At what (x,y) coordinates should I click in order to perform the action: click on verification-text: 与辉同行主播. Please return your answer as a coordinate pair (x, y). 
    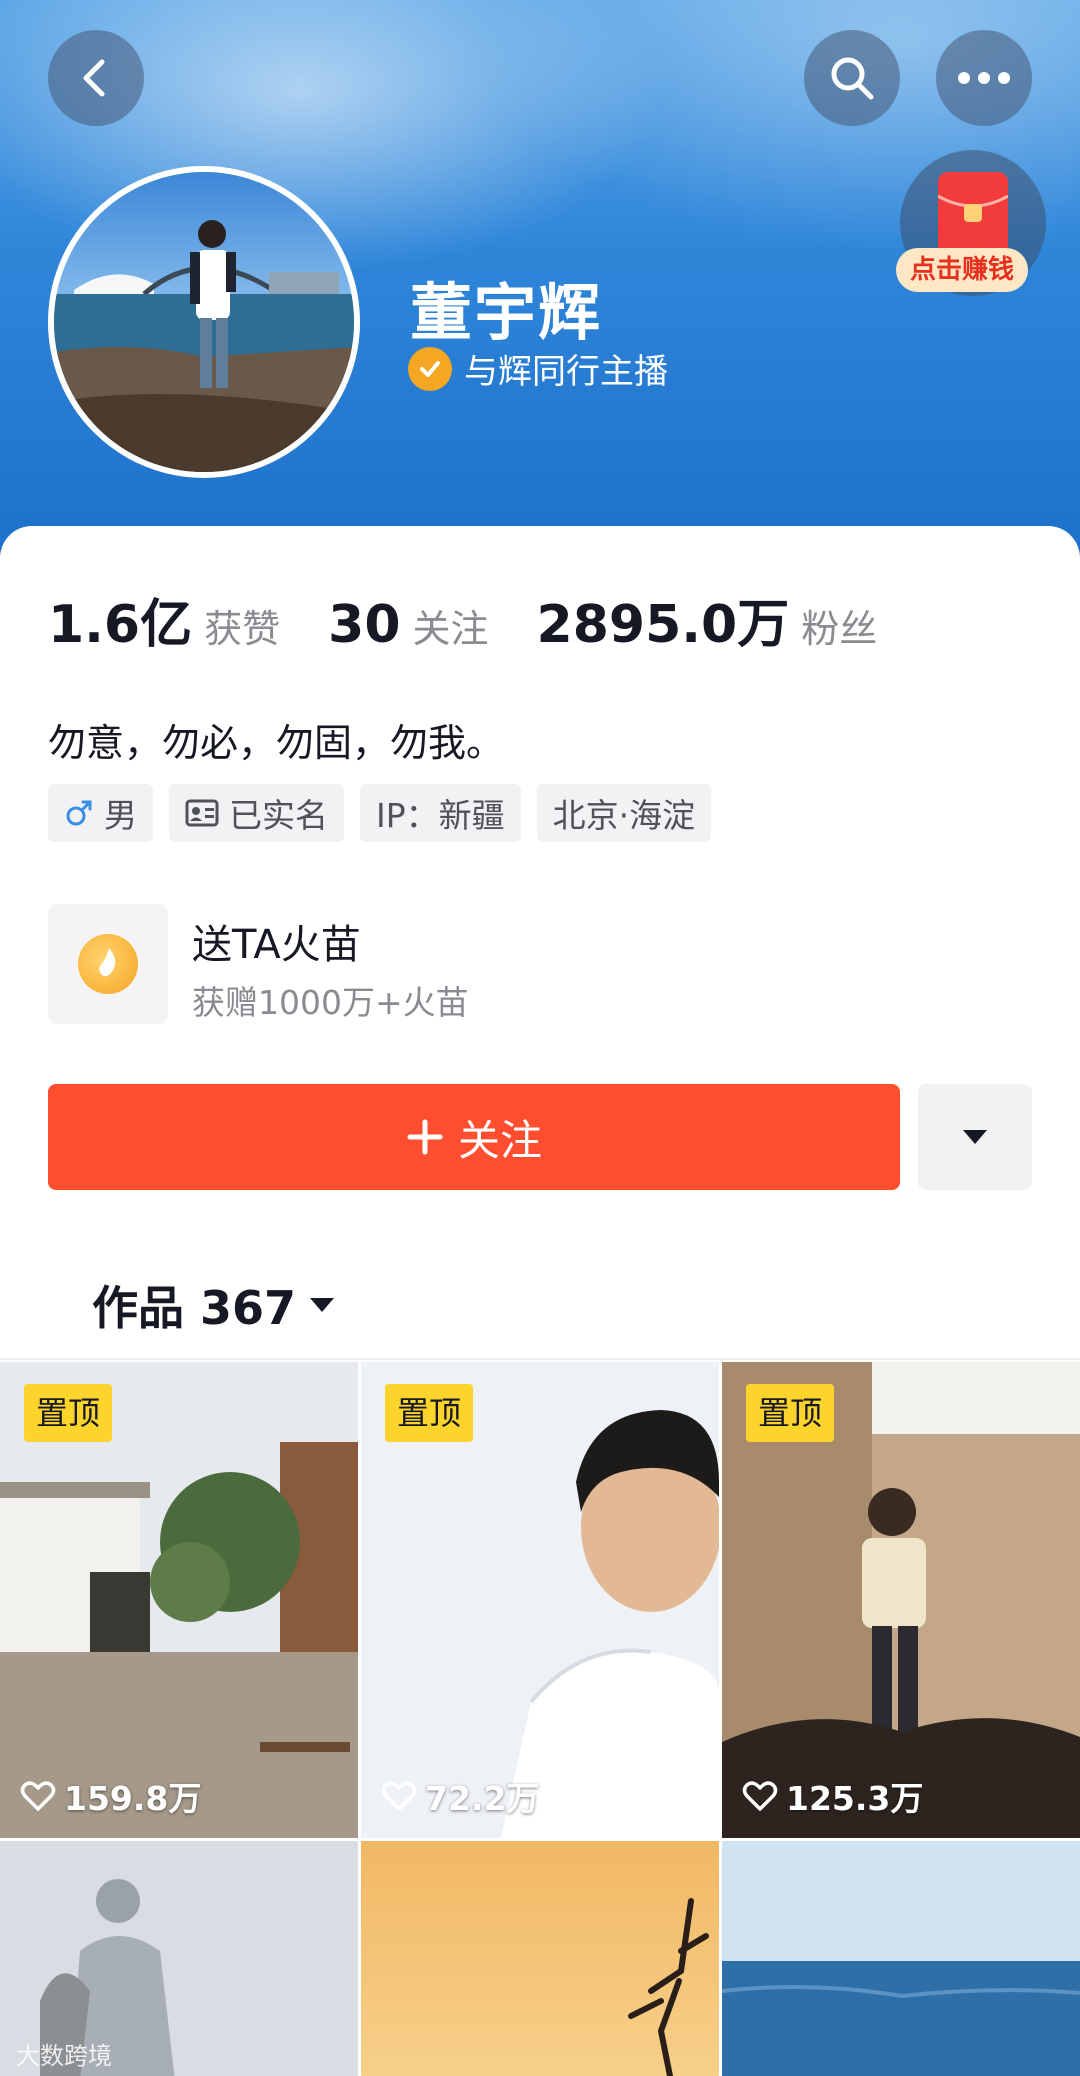
    Looking at the image, I should click on (566, 372).